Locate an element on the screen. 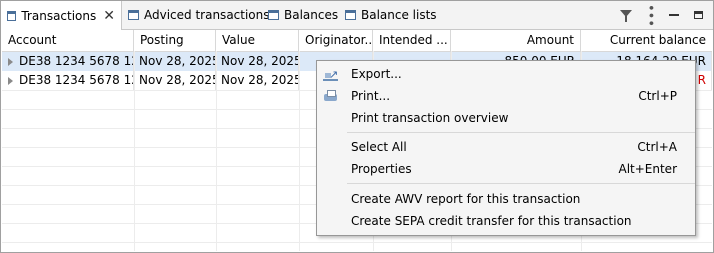 Image resolution: width=714 pixels, height=253 pixels. export-icon is located at coordinates (330, 75).